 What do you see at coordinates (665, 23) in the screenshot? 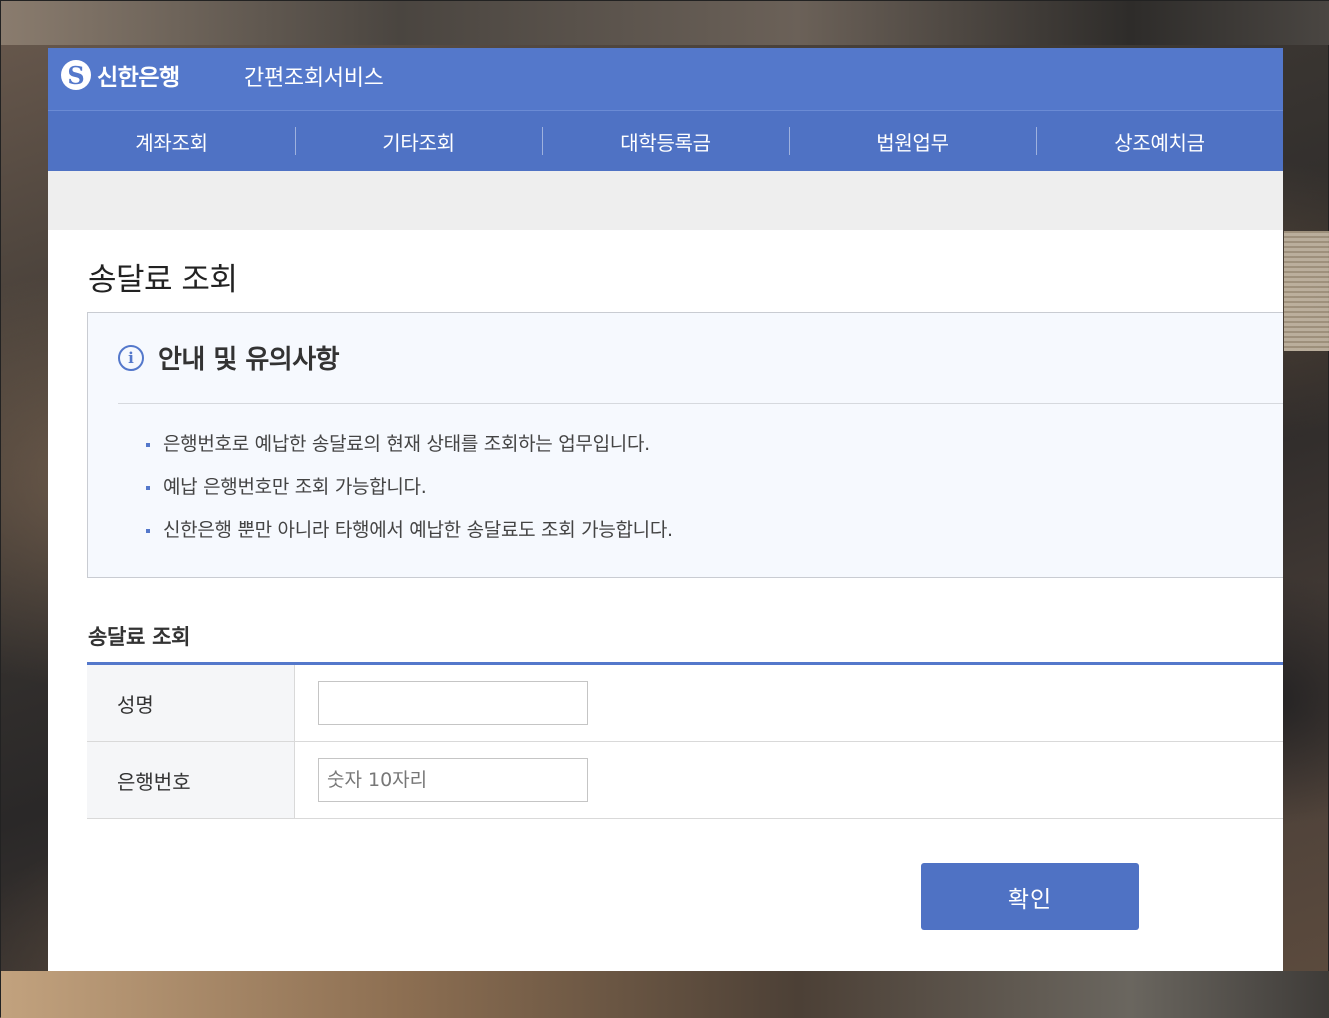
I see `background-top` at bounding box center [665, 23].